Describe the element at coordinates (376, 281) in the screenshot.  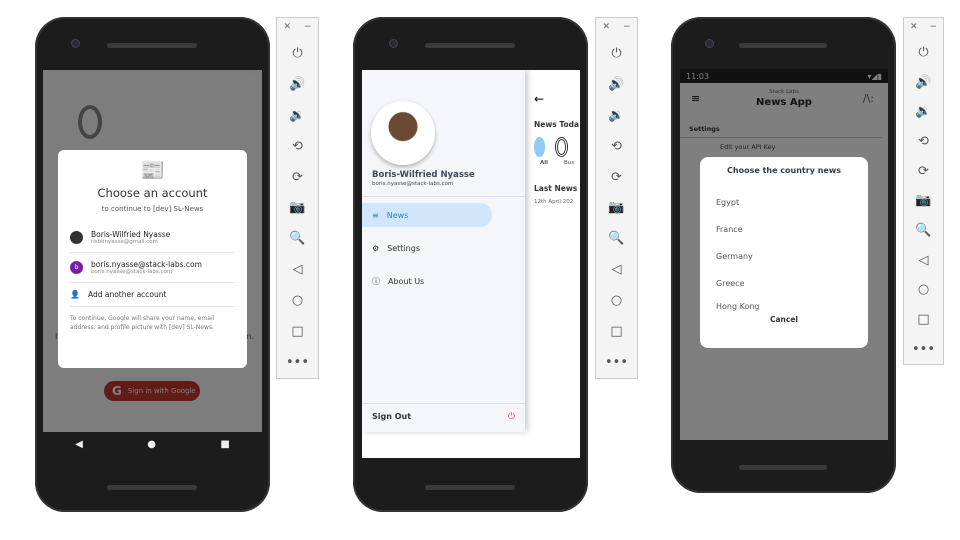
I see `info-icon: ⓘ` at that location.